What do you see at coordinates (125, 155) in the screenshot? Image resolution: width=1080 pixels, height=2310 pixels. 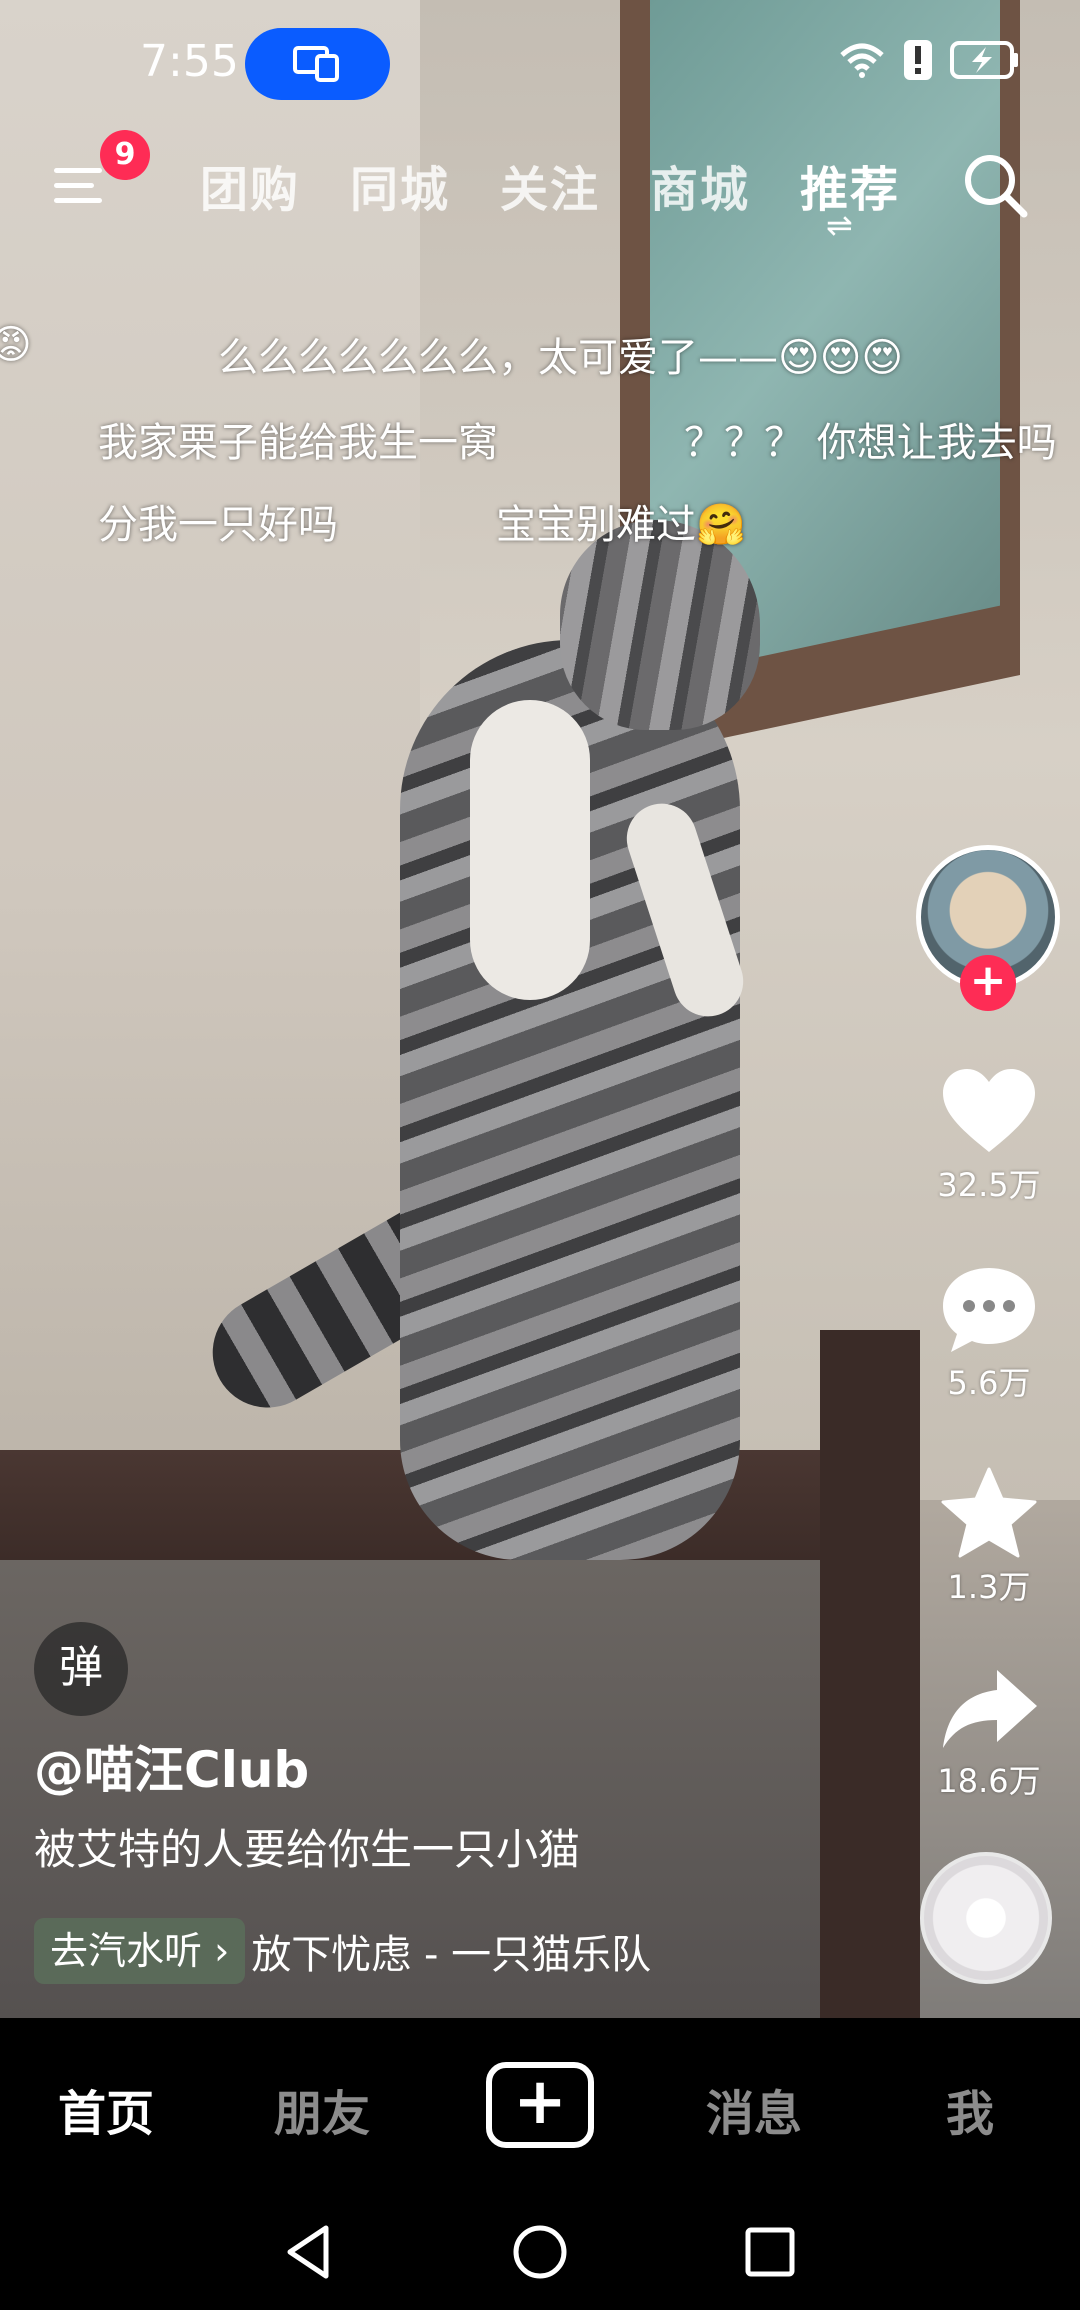 I see `notification-badge: 9` at bounding box center [125, 155].